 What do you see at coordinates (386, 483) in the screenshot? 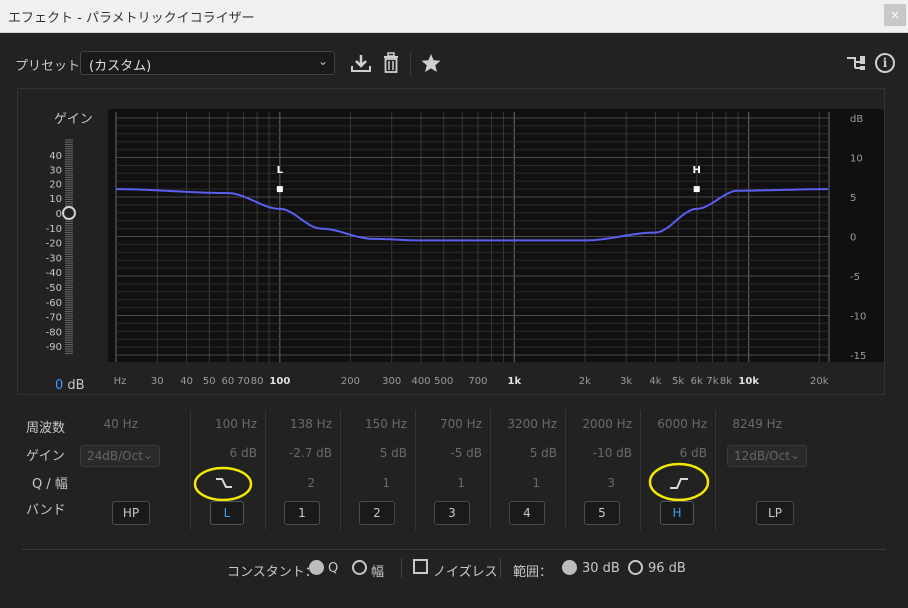
I see `band-2-q: 1` at bounding box center [386, 483].